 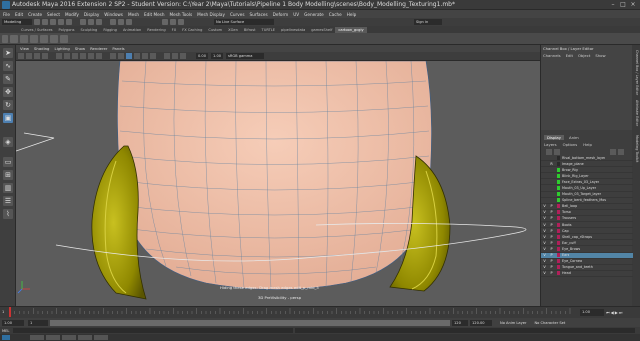 I want to click on layer-tab-anim: Anim, so click(x=574, y=137).